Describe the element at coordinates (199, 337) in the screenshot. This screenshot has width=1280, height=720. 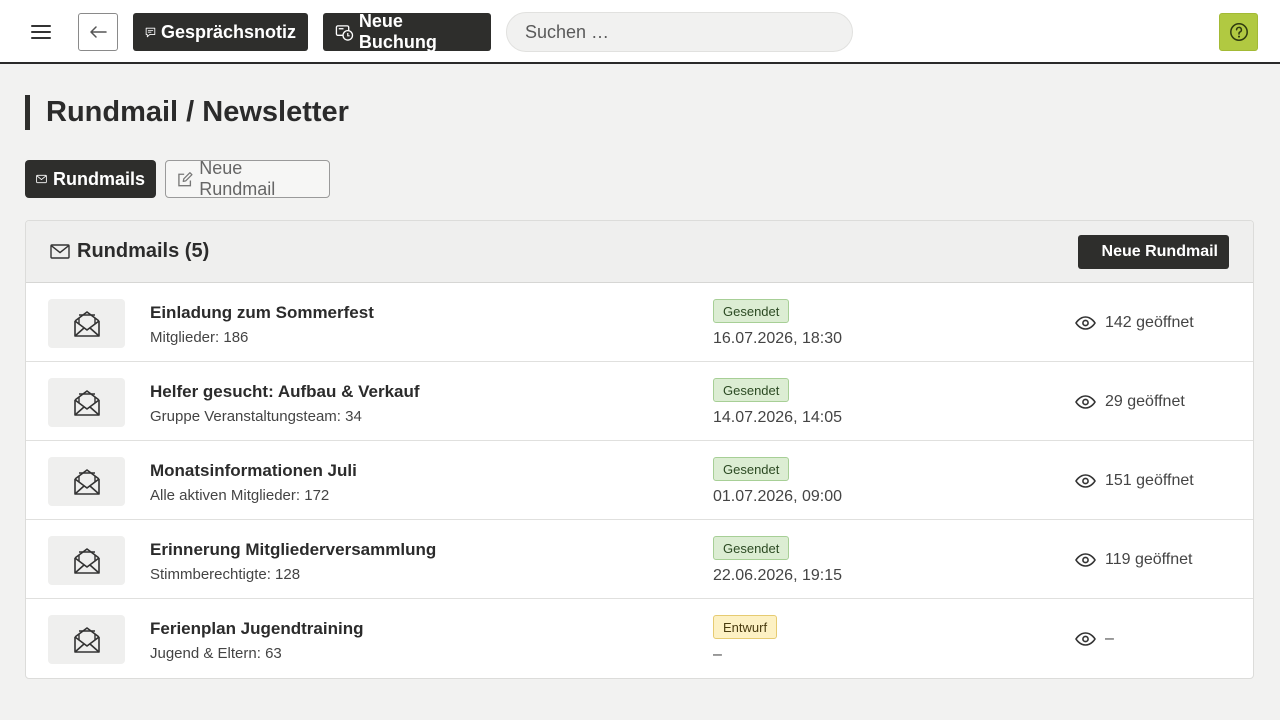
I see `mail-recipients: Mitglieder: 186` at that location.